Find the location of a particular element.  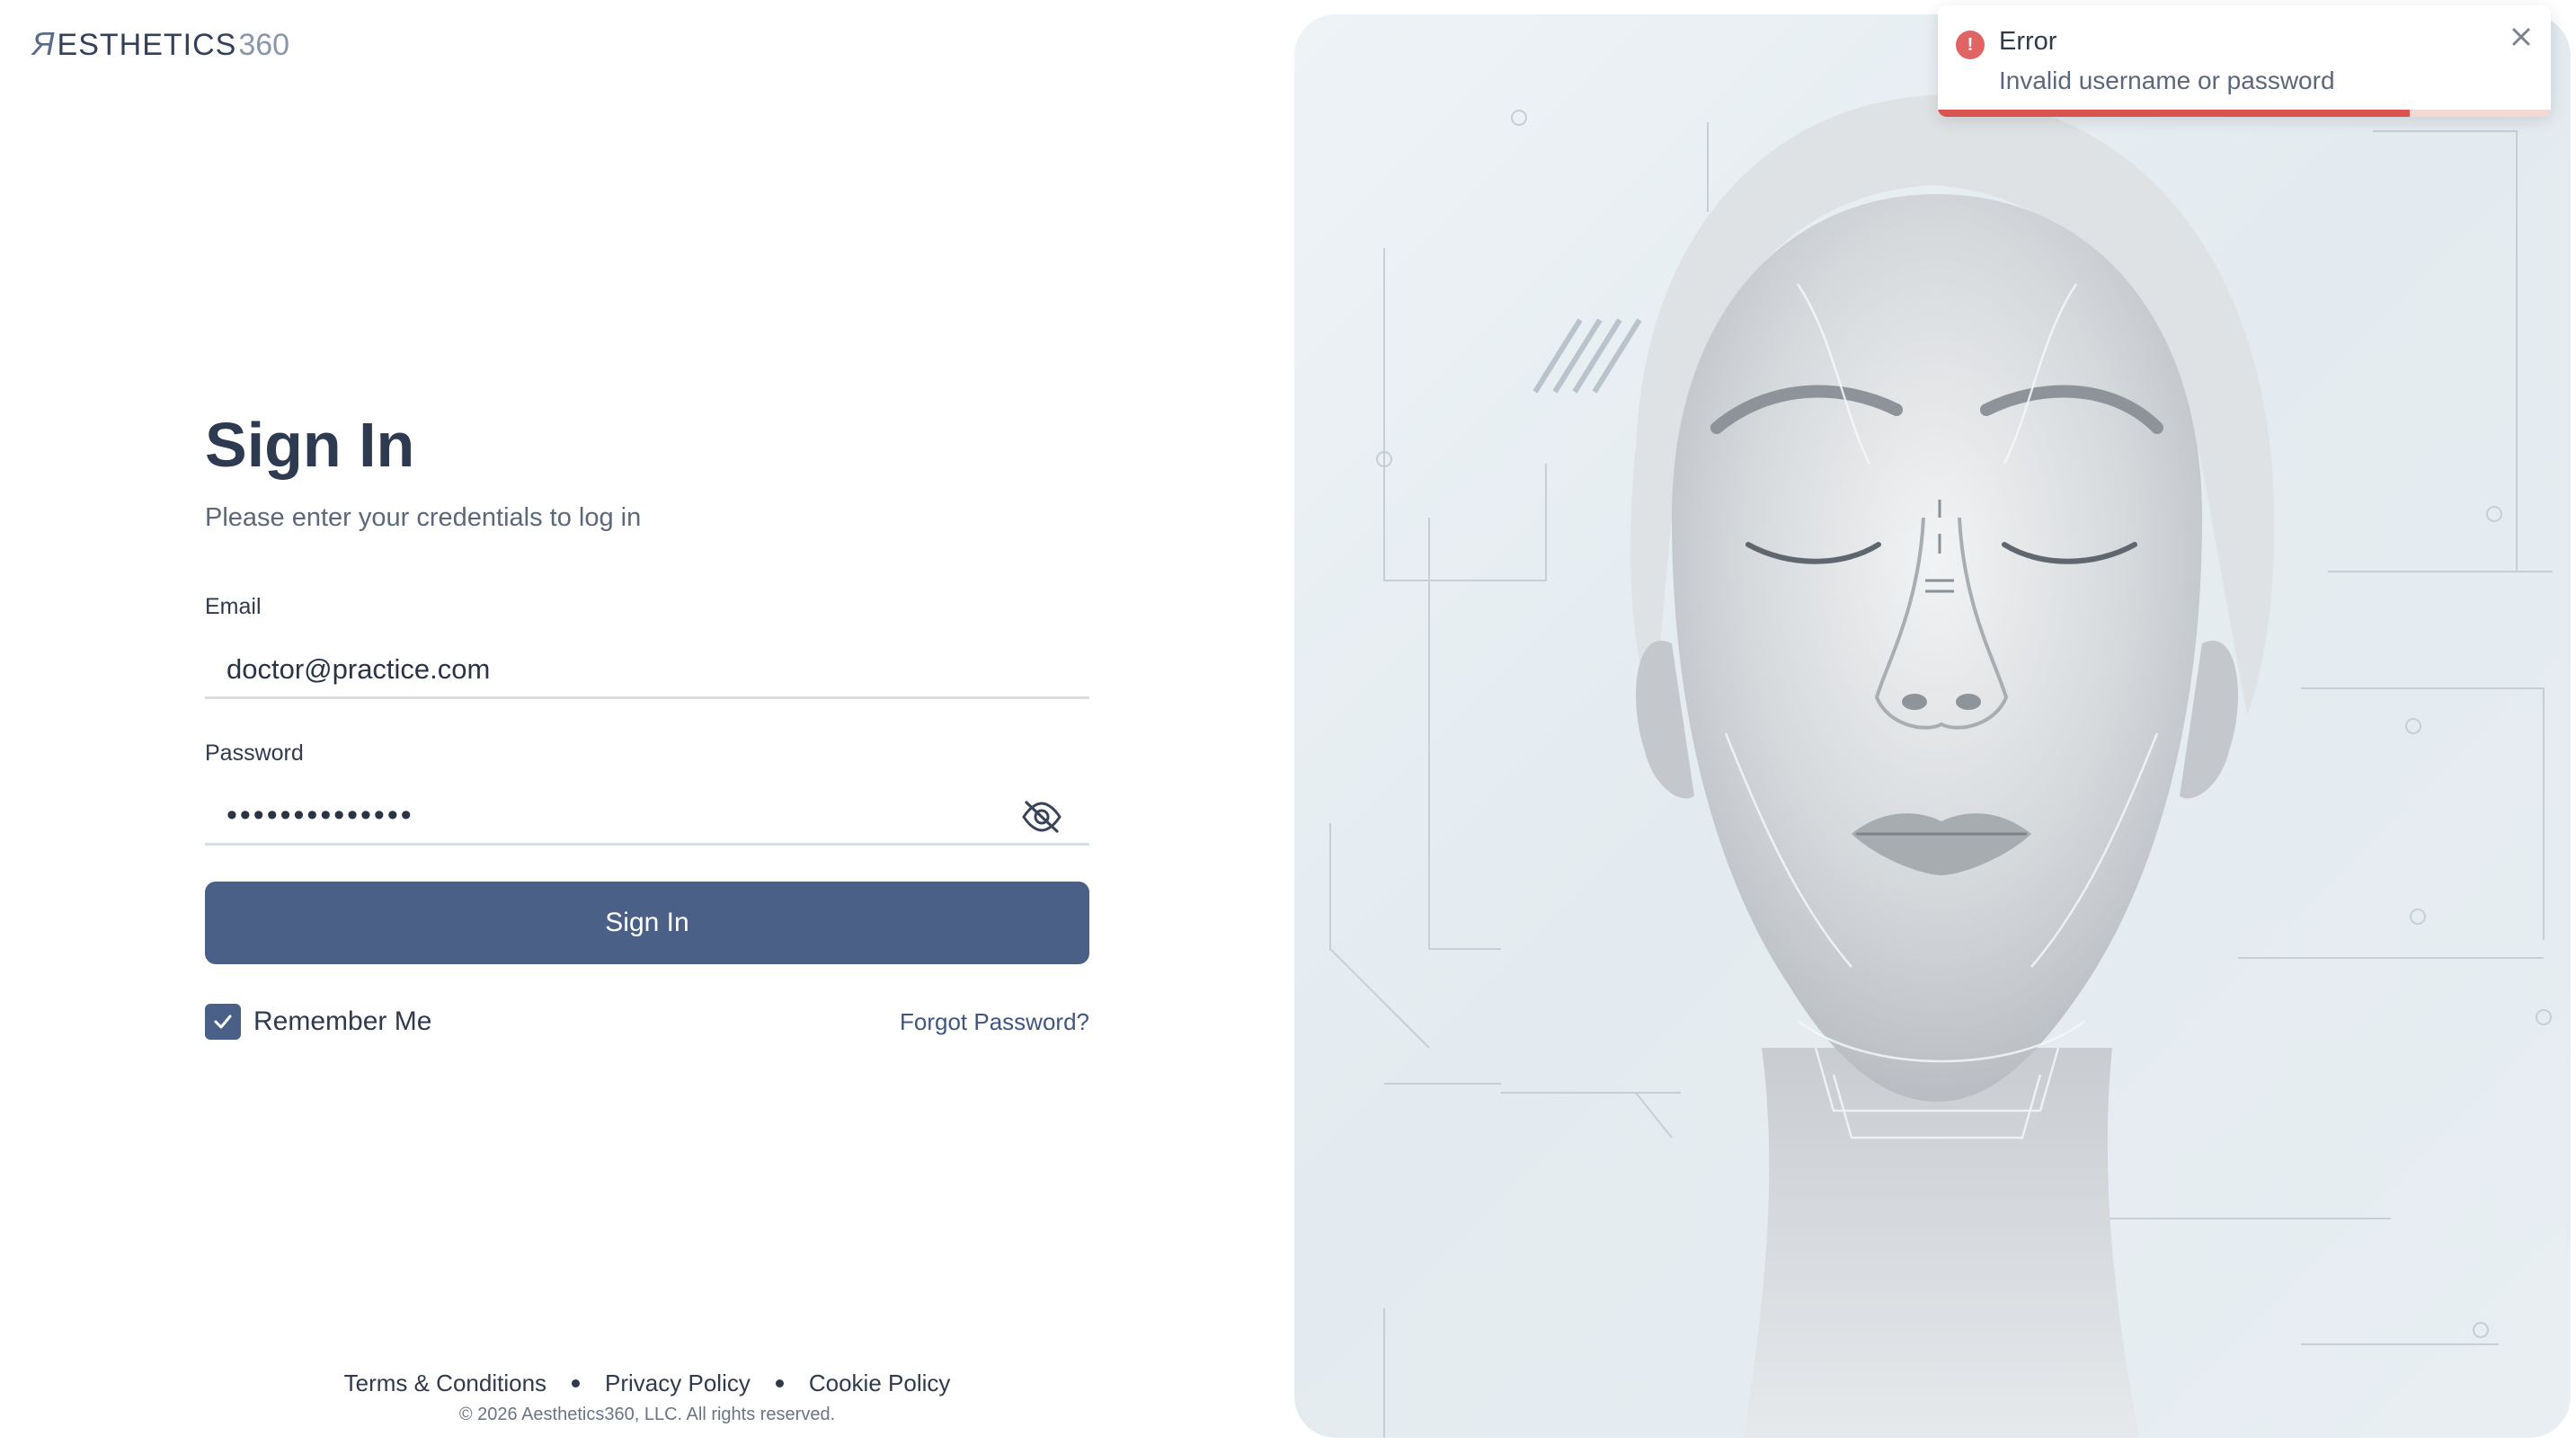

eye-off-icon is located at coordinates (1041, 817).